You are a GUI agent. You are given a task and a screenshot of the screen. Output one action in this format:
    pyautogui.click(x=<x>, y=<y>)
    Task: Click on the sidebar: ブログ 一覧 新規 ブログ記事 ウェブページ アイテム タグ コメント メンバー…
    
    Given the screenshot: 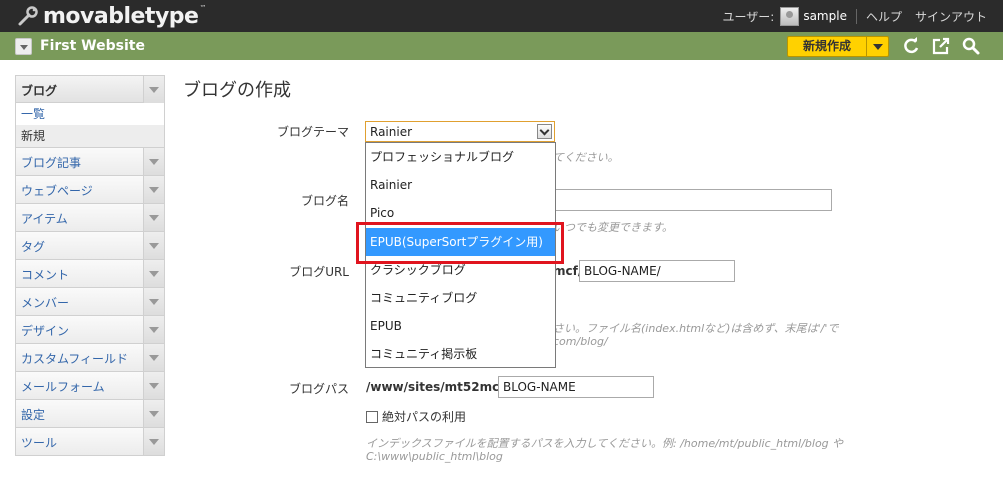 What is the action you would take?
    pyautogui.click(x=90, y=265)
    